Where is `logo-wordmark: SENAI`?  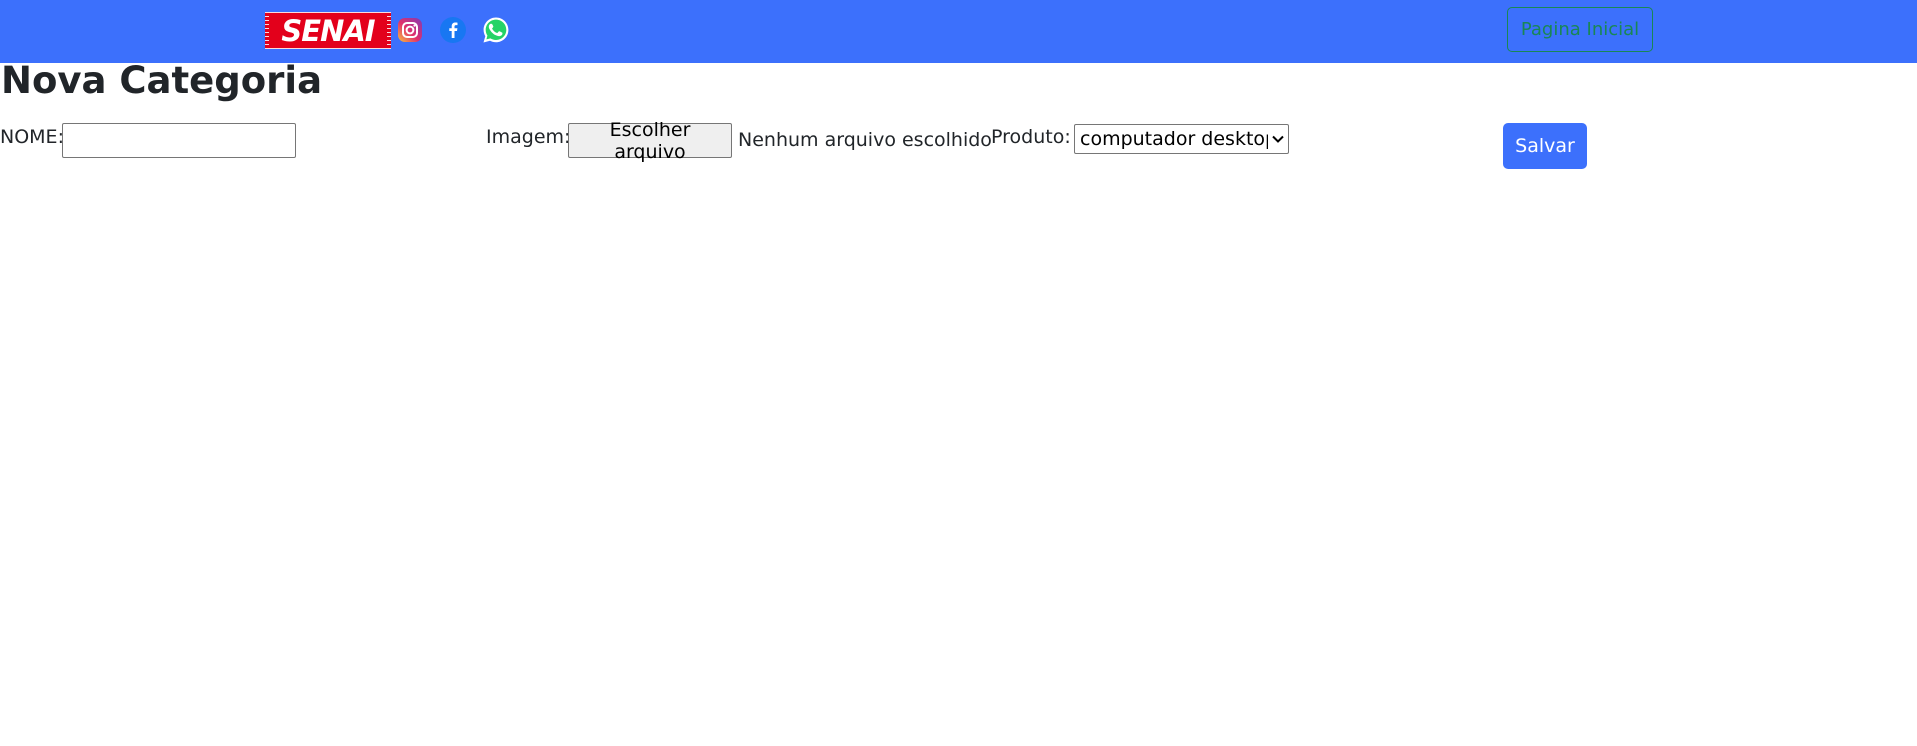 logo-wordmark: SENAI is located at coordinates (328, 31).